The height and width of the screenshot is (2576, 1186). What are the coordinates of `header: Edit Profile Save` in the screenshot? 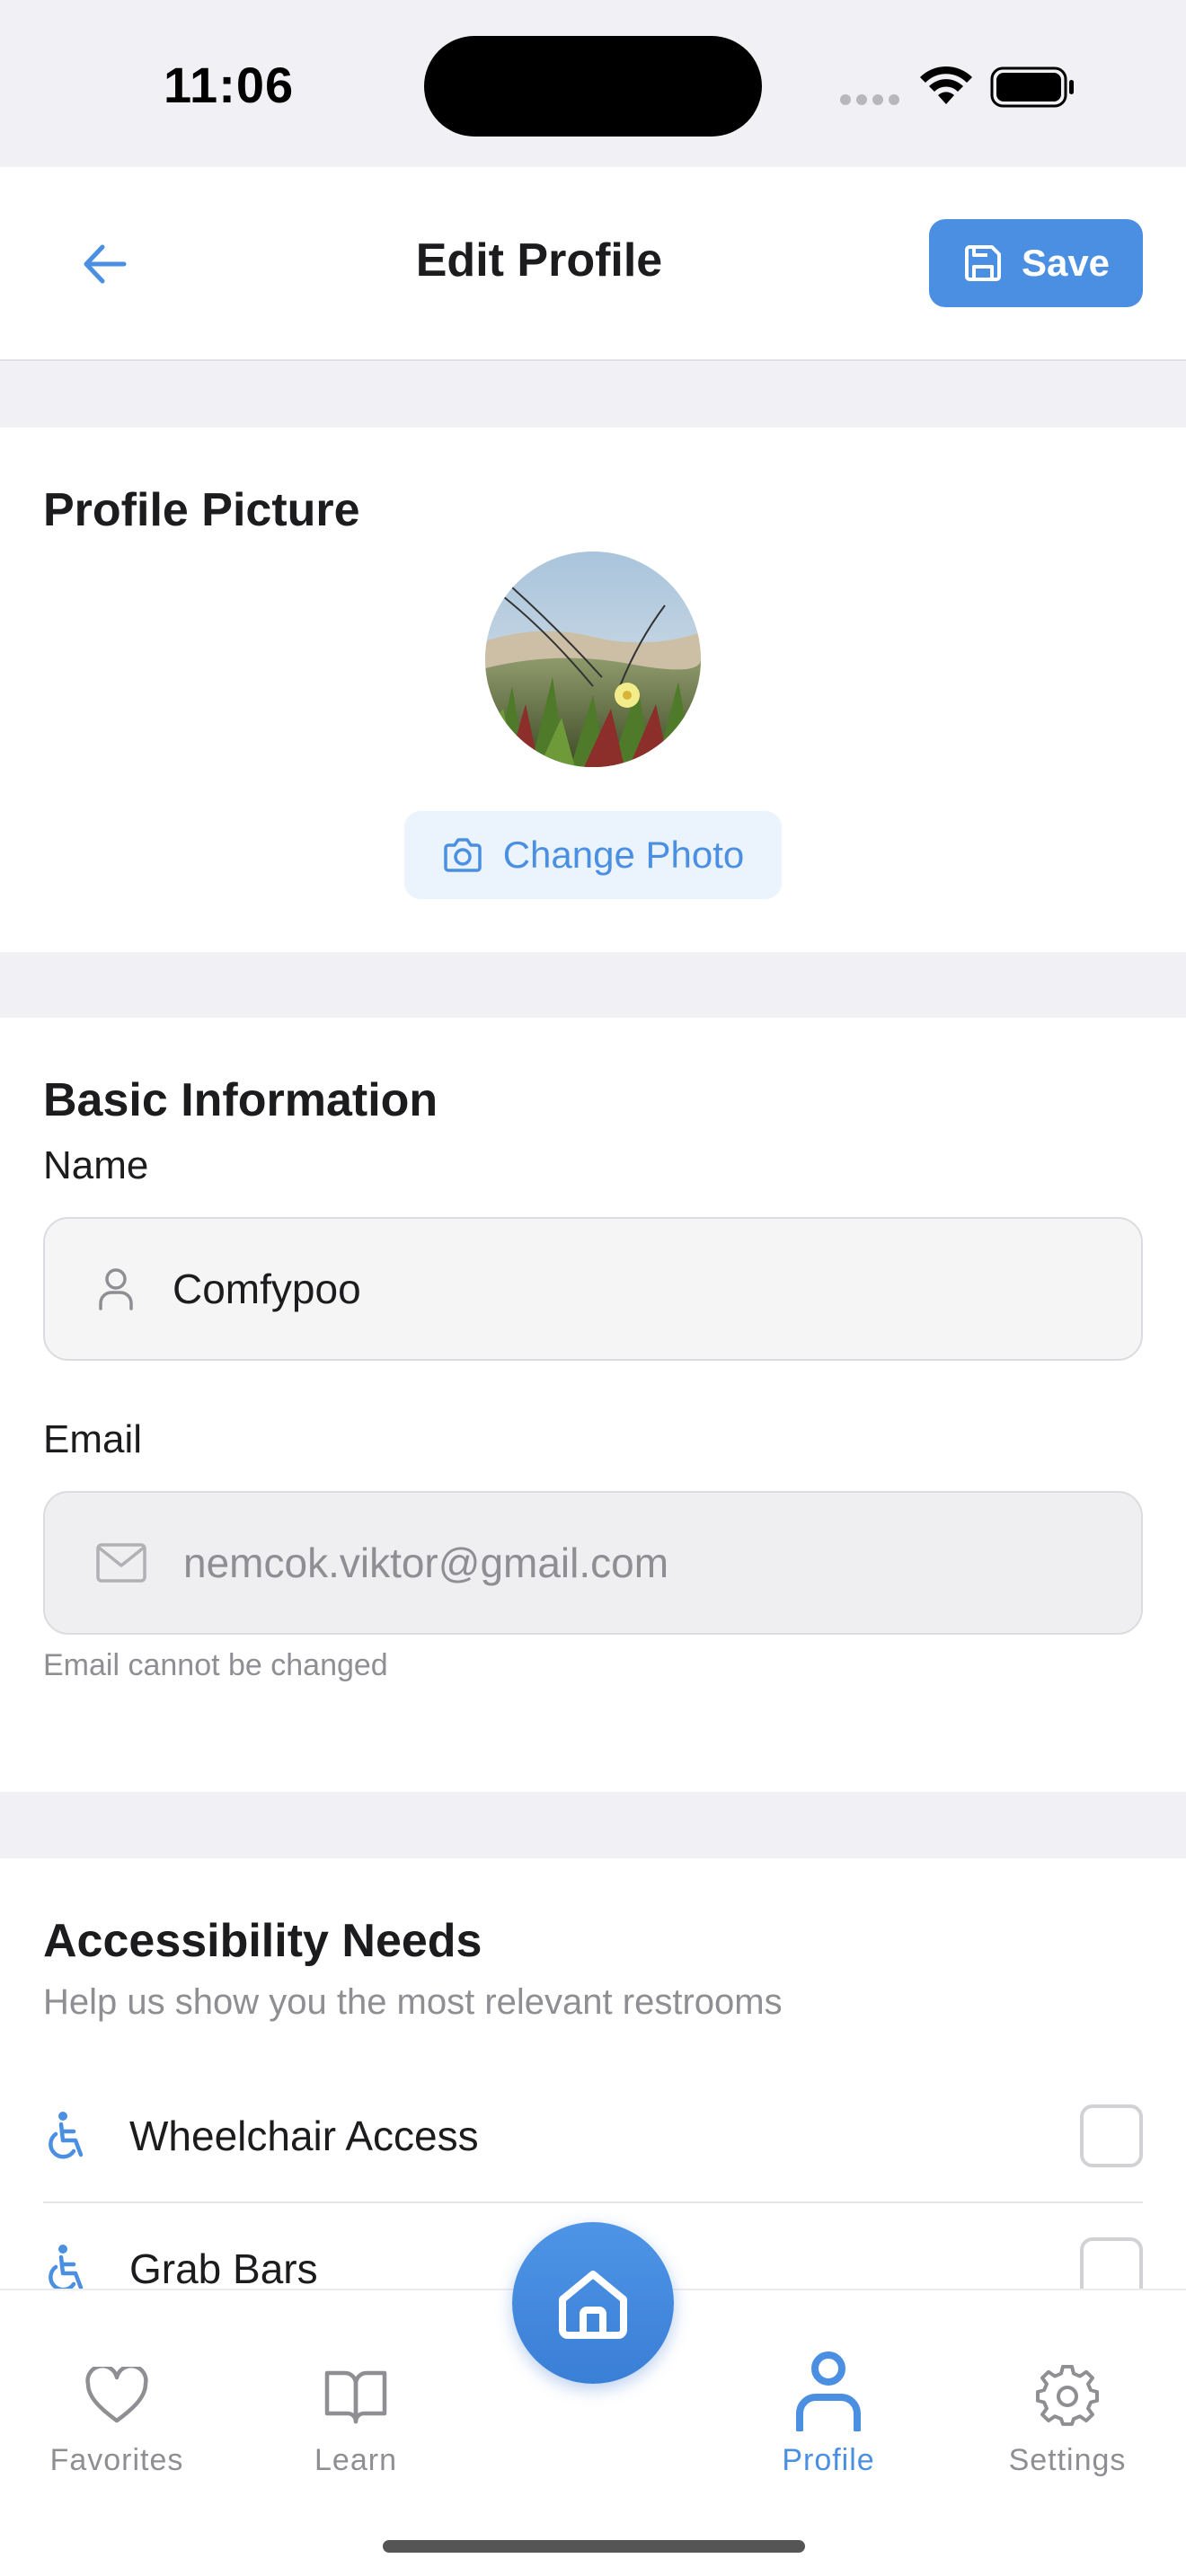 It's located at (593, 264).